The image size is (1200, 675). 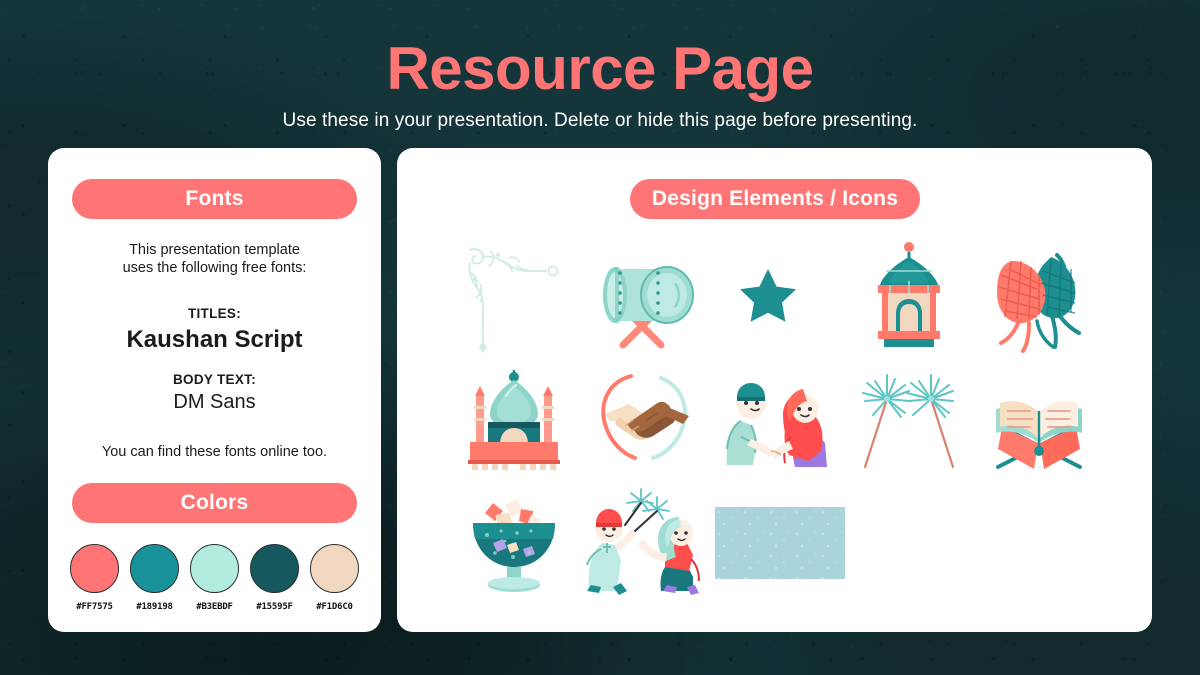 I want to click on lantern-icon, so click(x=909, y=295).